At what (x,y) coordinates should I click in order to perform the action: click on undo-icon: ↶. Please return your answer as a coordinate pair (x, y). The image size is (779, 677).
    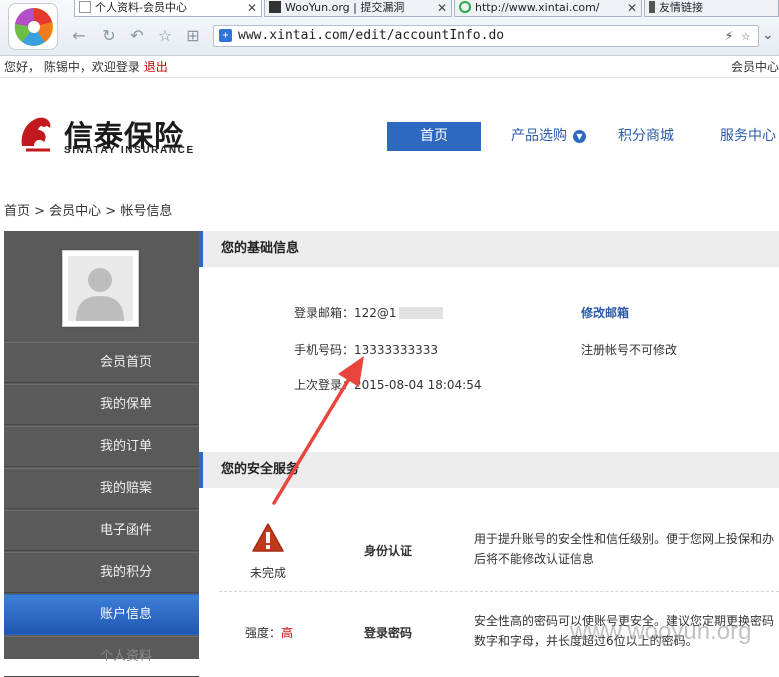
    Looking at the image, I should click on (137, 36).